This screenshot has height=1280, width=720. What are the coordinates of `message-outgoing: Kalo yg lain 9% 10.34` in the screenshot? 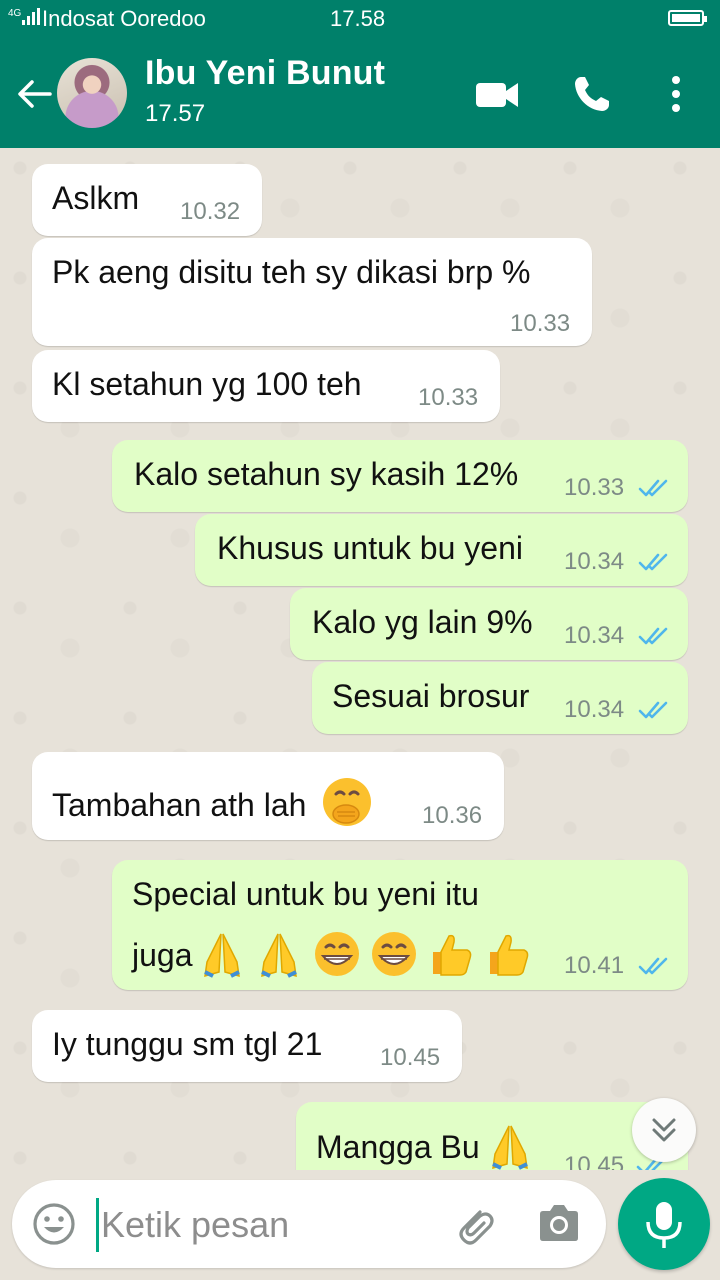 It's located at (489, 624).